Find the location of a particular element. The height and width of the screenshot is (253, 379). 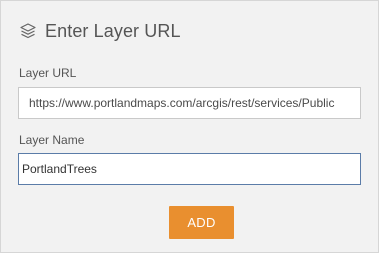

layers-icon is located at coordinates (28, 31).